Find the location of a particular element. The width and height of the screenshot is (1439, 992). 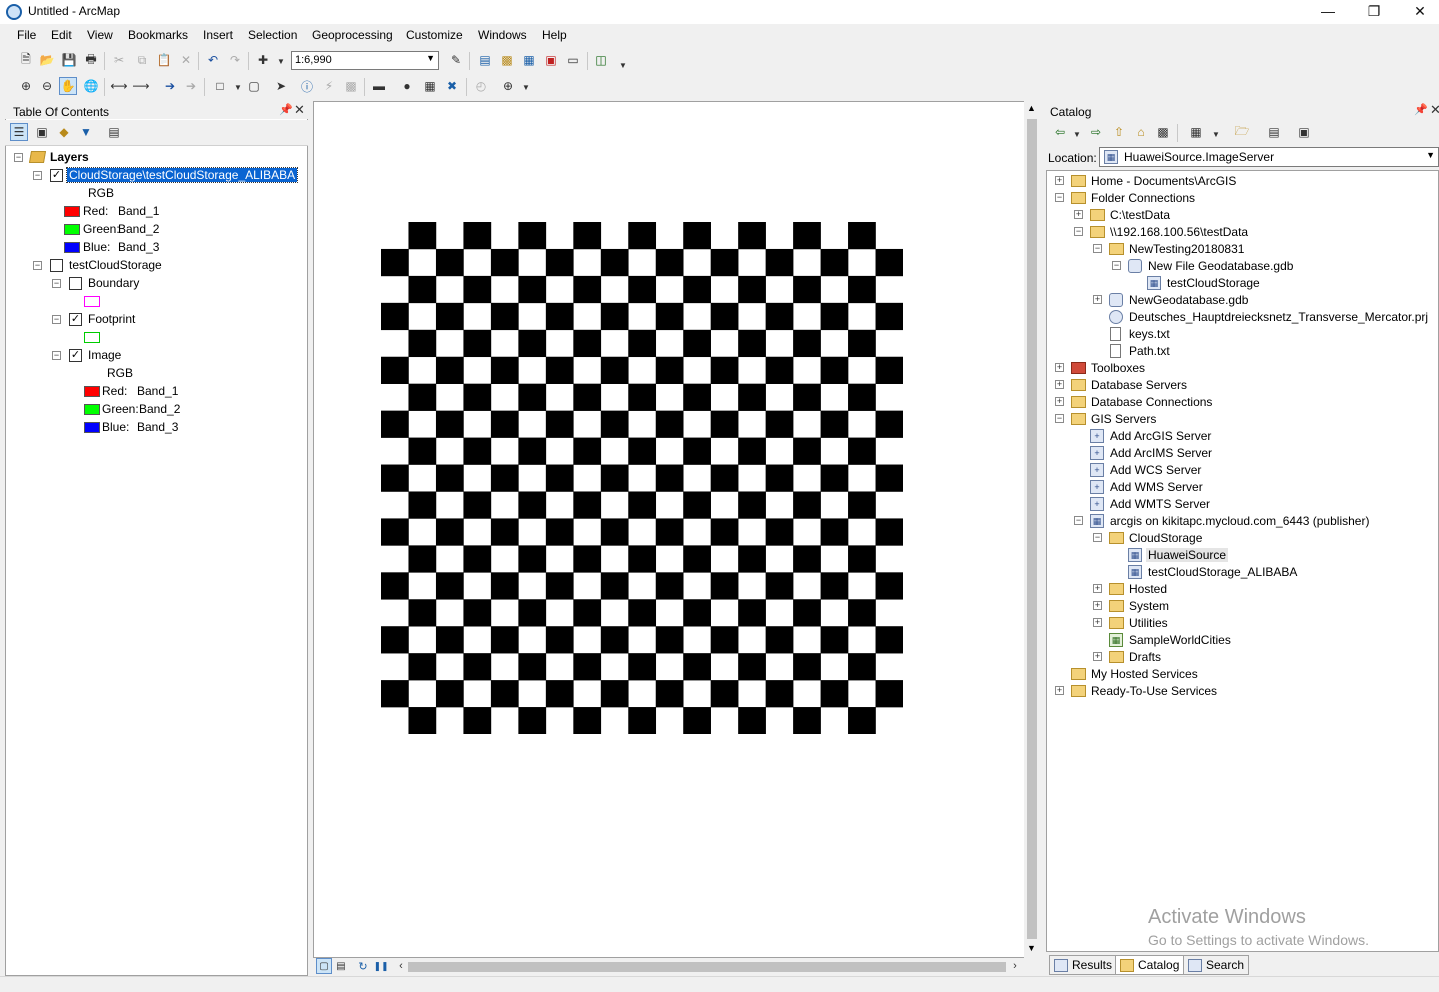

back-arrow-icon: ⇦ is located at coordinates (1060, 132).